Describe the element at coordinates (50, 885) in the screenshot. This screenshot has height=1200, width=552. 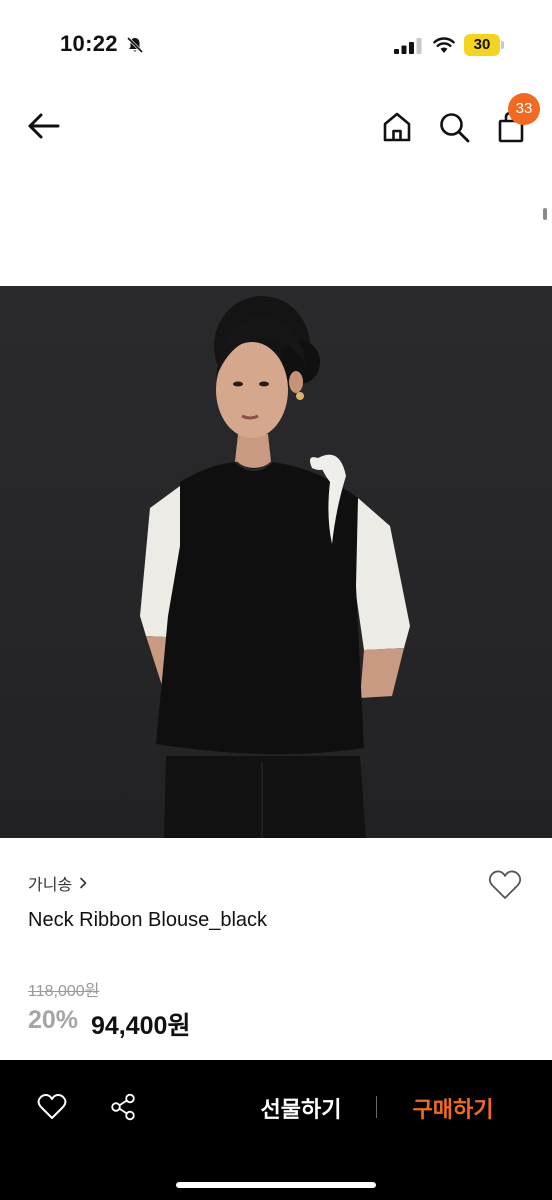
I see `brand-name: 가니송` at that location.